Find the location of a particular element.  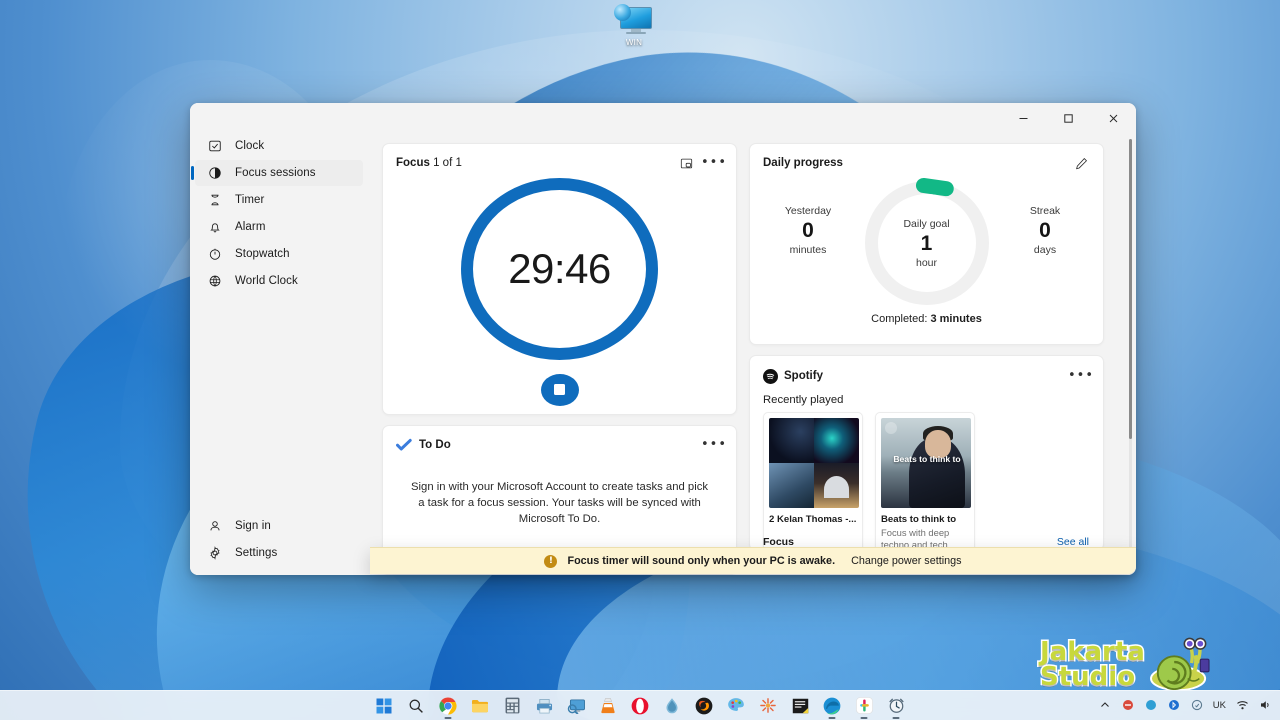

opera-icon is located at coordinates (640, 705).